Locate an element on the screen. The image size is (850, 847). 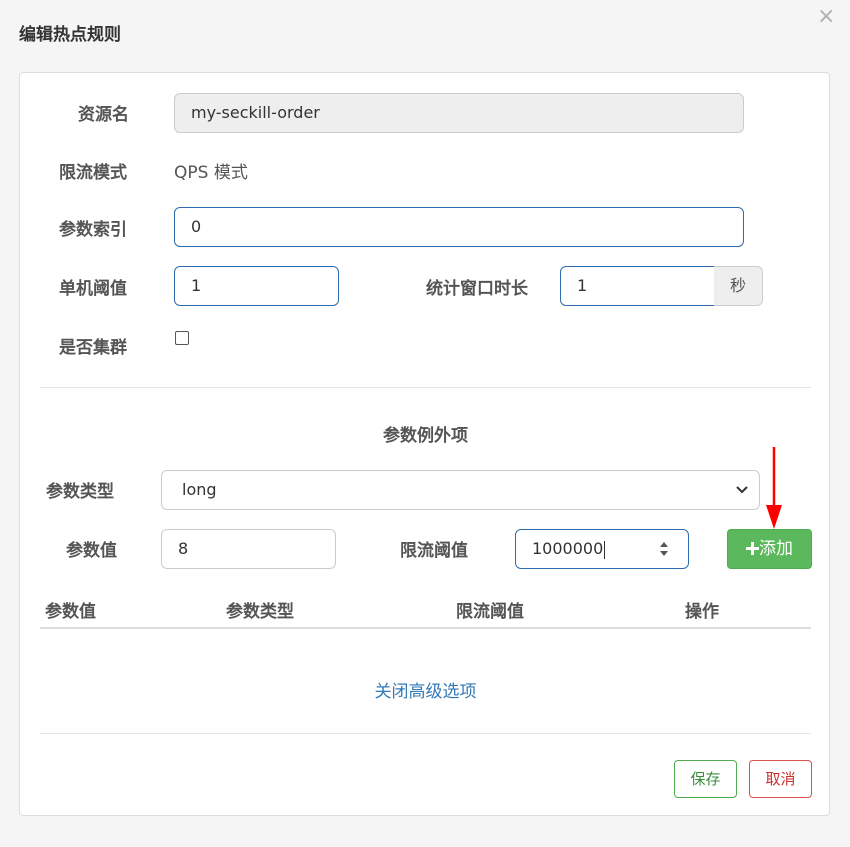
limit-value: 1000000 is located at coordinates (568, 548).